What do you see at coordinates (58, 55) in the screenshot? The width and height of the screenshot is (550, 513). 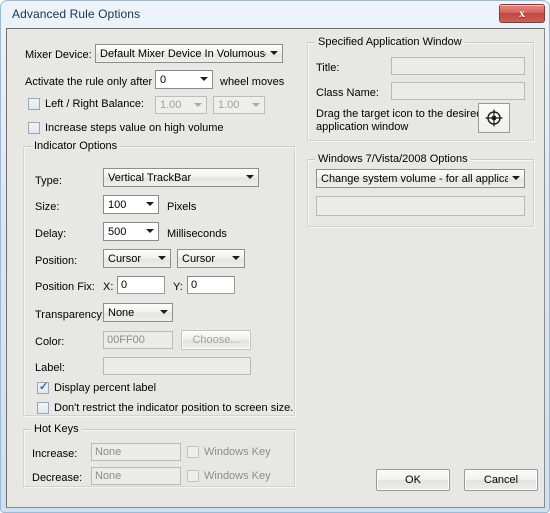 I see `mixer-device-label: Mixer Device:` at bounding box center [58, 55].